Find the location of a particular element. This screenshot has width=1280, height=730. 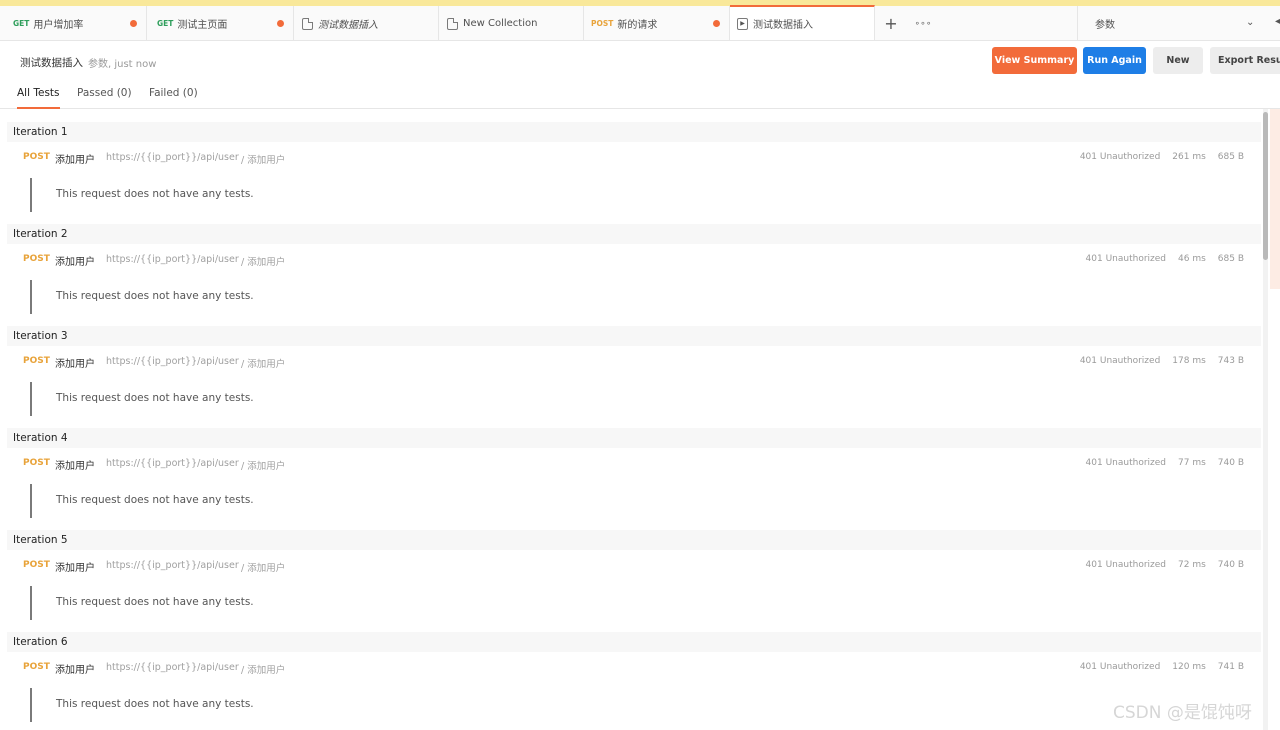

tab-label: 用户增加率 is located at coordinates (58, 25).